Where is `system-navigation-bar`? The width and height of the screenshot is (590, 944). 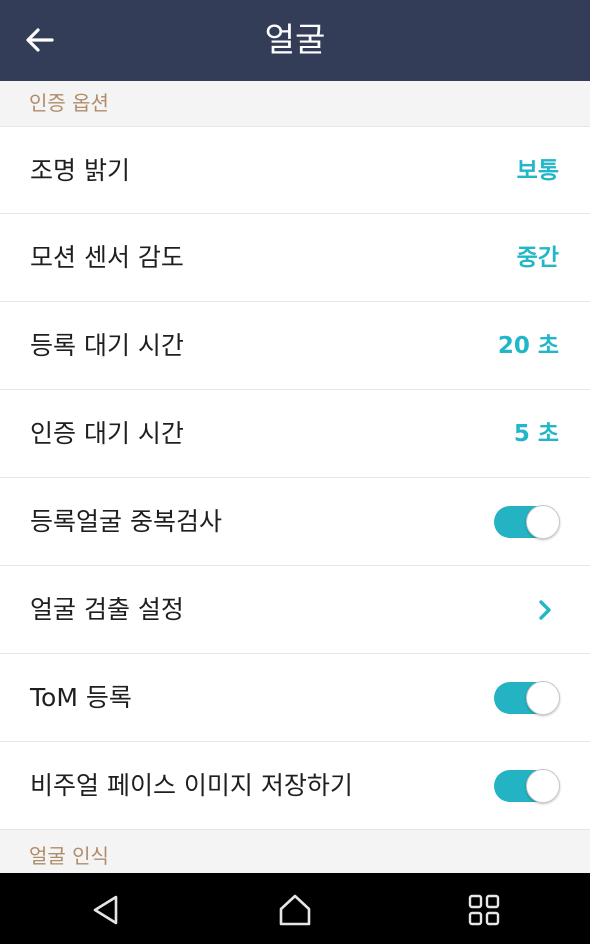
system-navigation-bar is located at coordinates (295, 908).